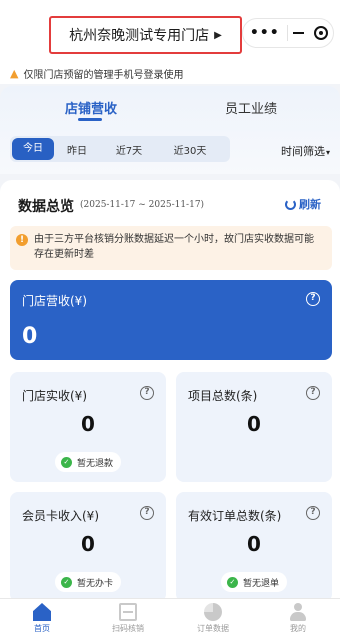 The image size is (340, 640). What do you see at coordinates (290, 204) in the screenshot?
I see `refresh-icon` at bounding box center [290, 204].